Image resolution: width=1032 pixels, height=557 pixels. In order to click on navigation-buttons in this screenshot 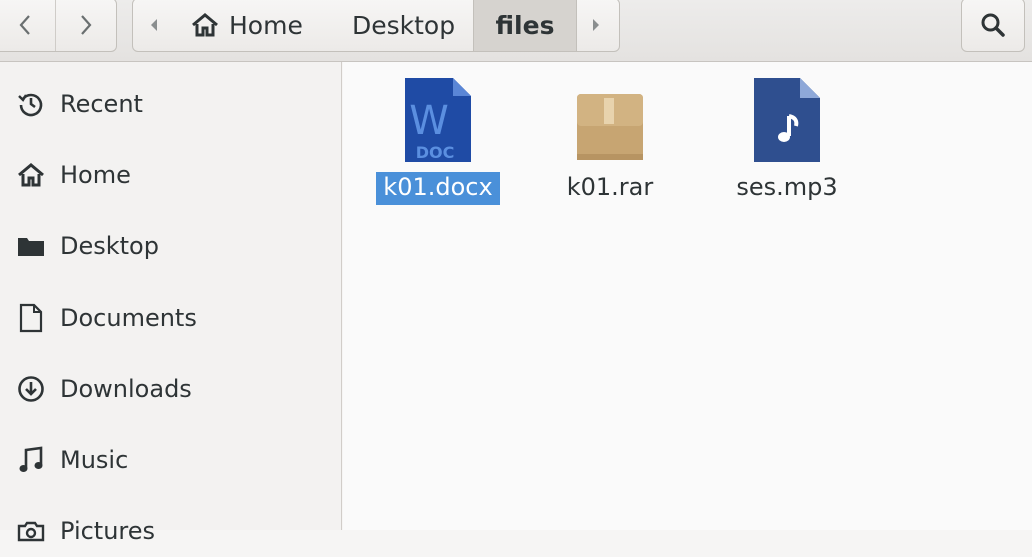, I will do `click(58, 26)`.